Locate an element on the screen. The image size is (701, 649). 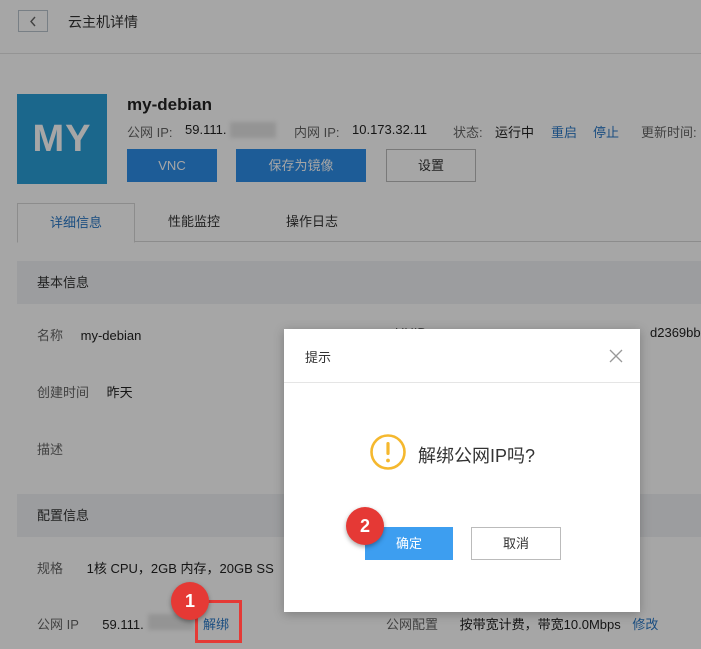
dialog-header: 提示 is located at coordinates (462, 356).